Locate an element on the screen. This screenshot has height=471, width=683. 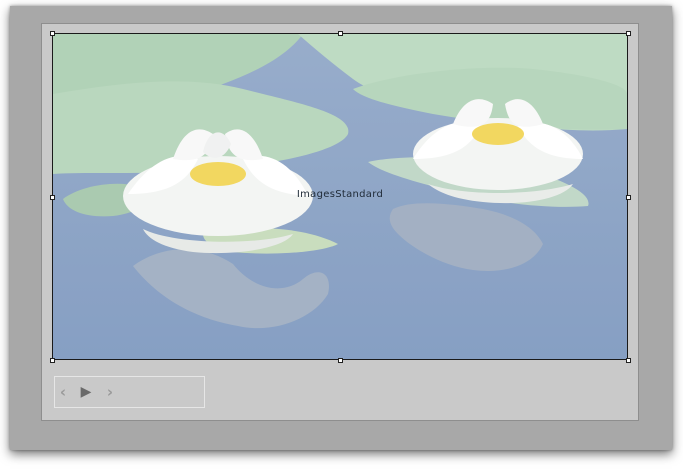
chevron-left-icon: ‹ is located at coordinates (63, 392).